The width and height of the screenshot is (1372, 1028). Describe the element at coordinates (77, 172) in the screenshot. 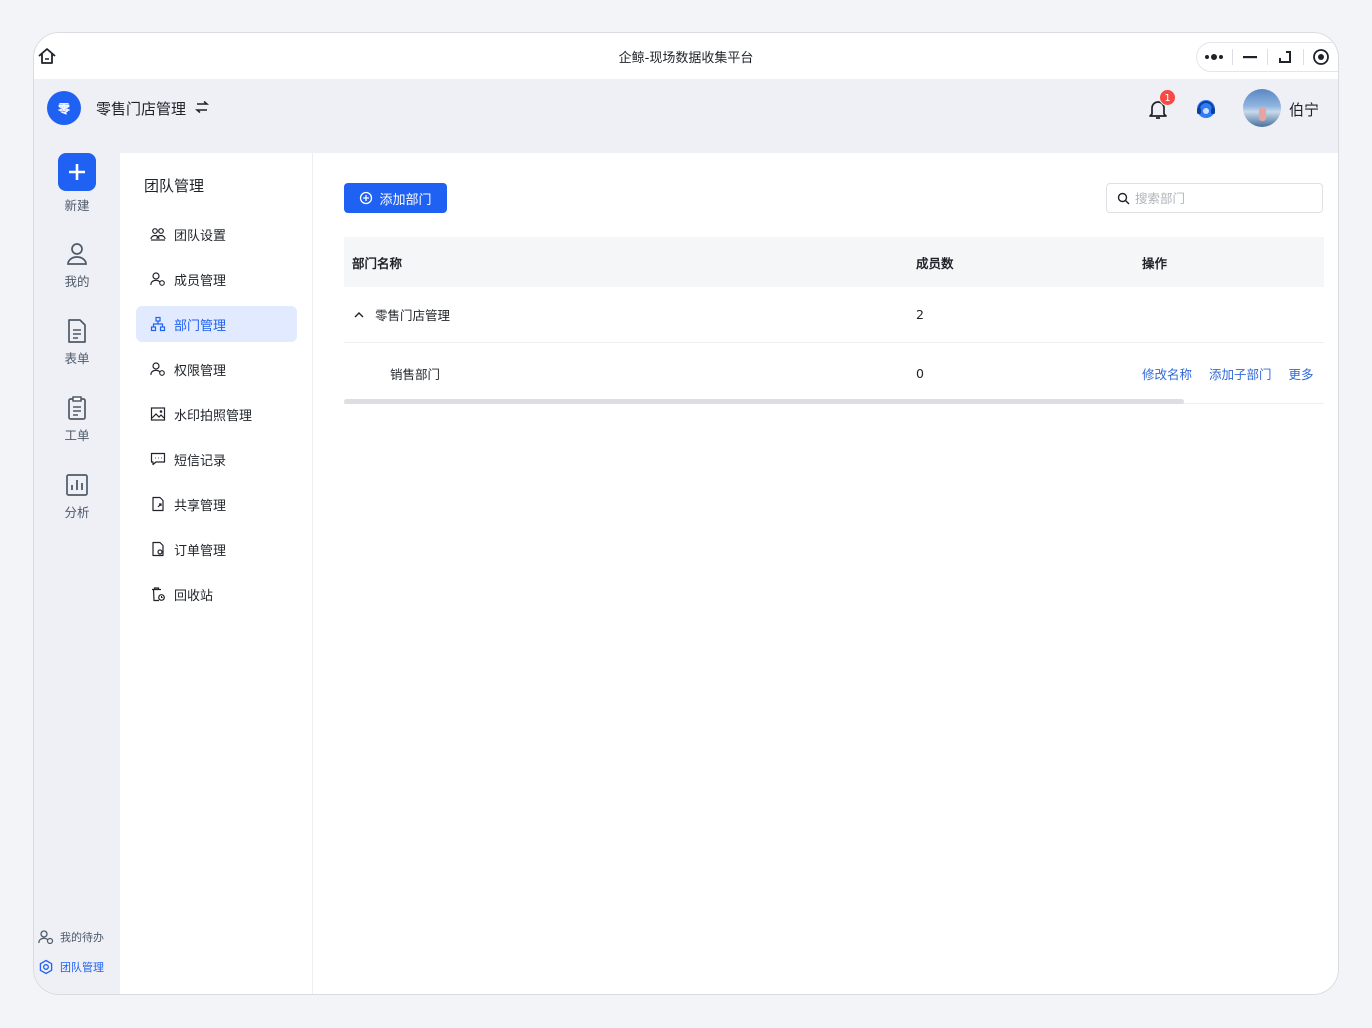

I see `plus-icon` at that location.